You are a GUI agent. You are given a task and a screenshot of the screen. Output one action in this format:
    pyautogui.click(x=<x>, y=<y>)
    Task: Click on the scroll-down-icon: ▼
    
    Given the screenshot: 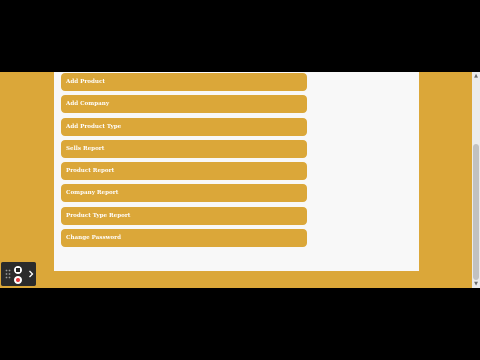 What is the action you would take?
    pyautogui.click(x=476, y=284)
    